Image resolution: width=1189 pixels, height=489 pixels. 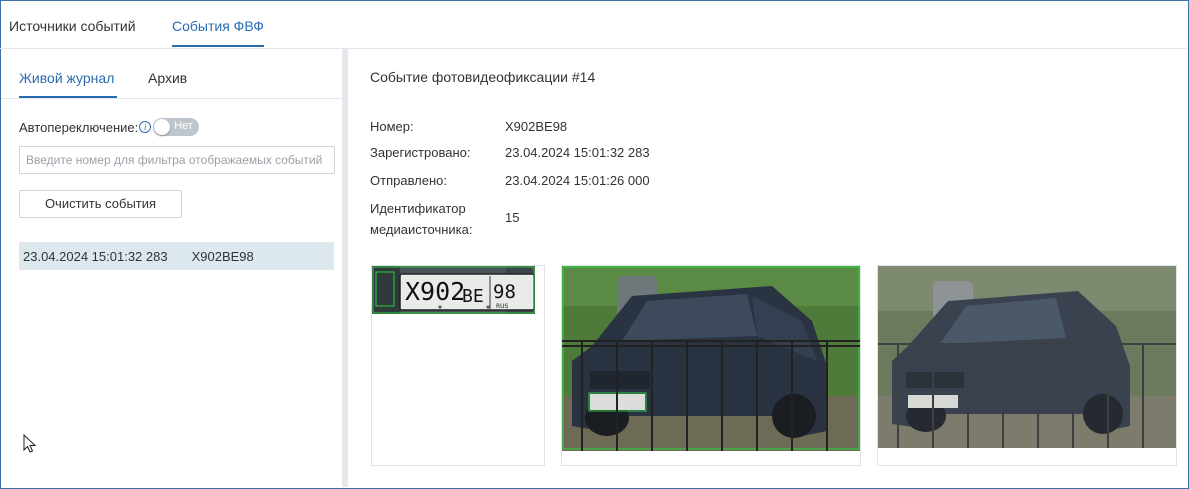 I want to click on plate-filter-input, so click(x=177, y=160).